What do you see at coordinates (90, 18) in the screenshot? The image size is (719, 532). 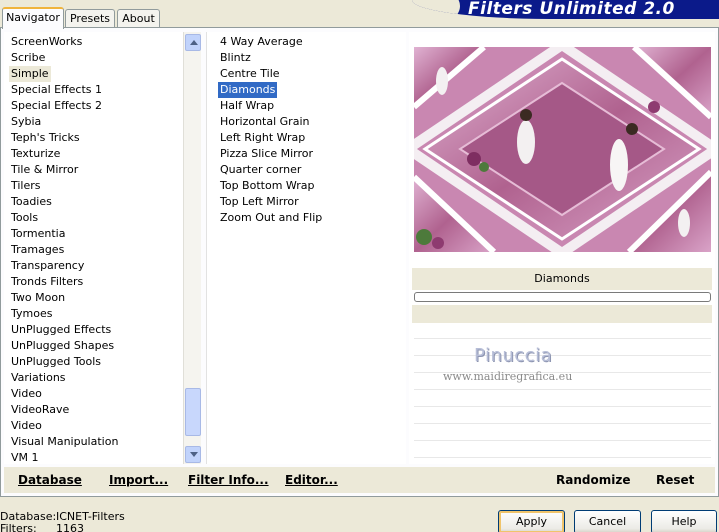 I see `tab-presets: Presets` at bounding box center [90, 18].